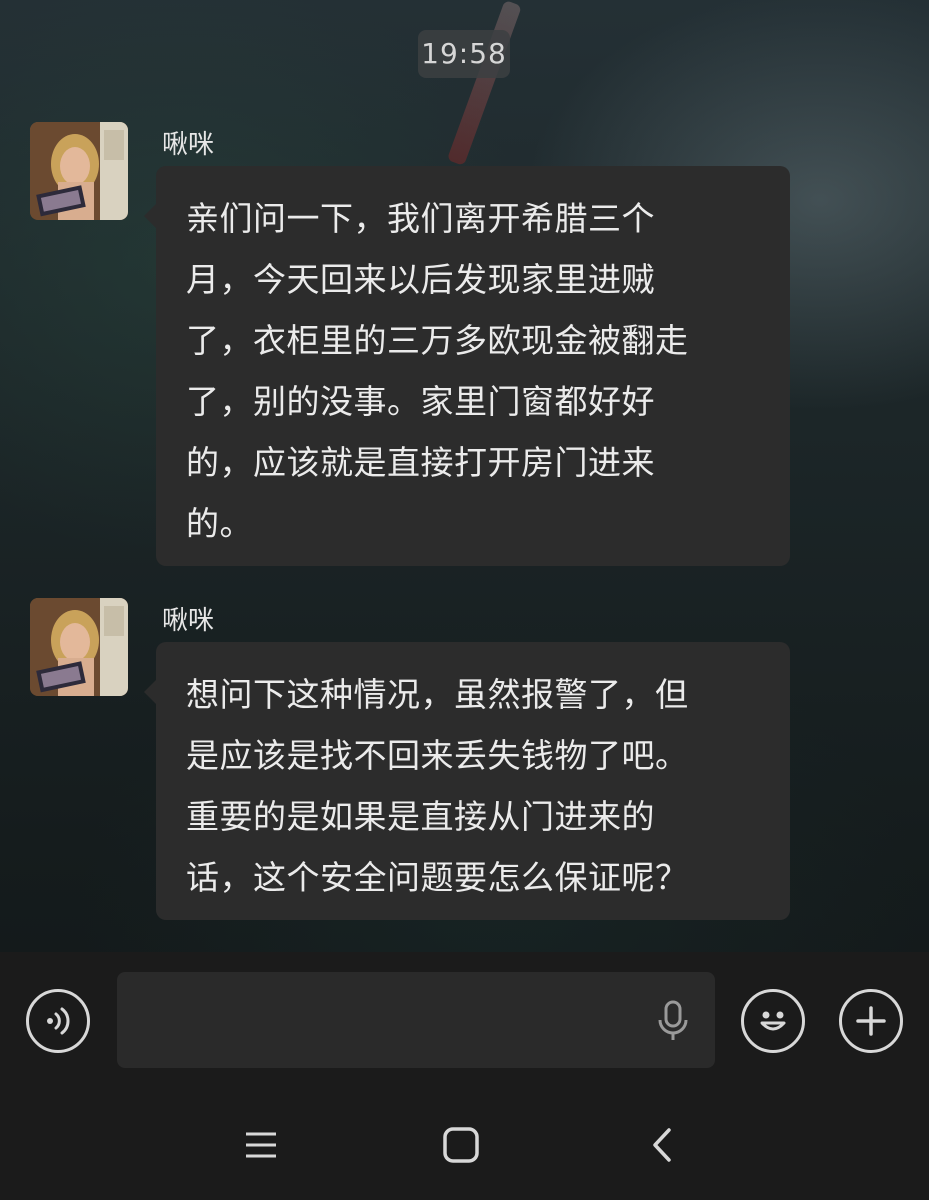  What do you see at coordinates (871, 1021) in the screenshot?
I see `plus-icon` at bounding box center [871, 1021].